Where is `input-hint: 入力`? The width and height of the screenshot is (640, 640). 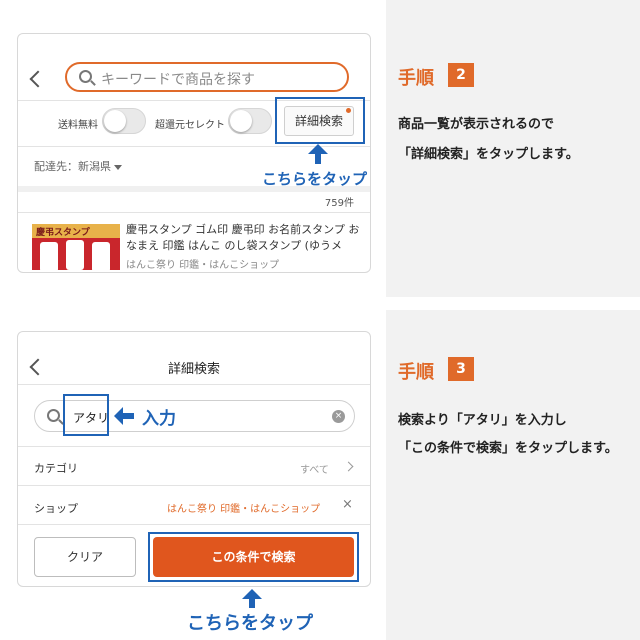 input-hint: 入力 is located at coordinates (159, 419).